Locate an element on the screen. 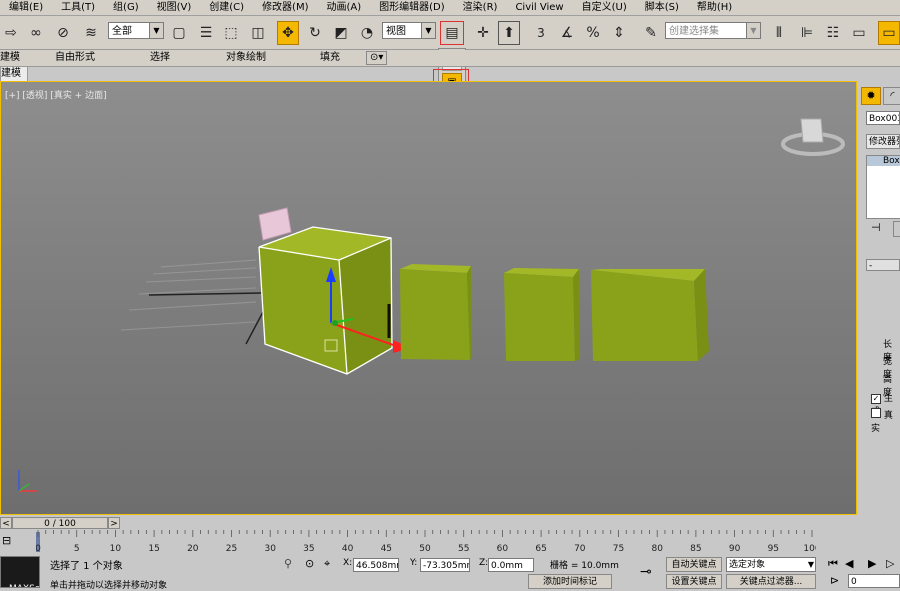 The image size is (900, 591). menu-tools: 工具(T) is located at coordinates (78, 7).